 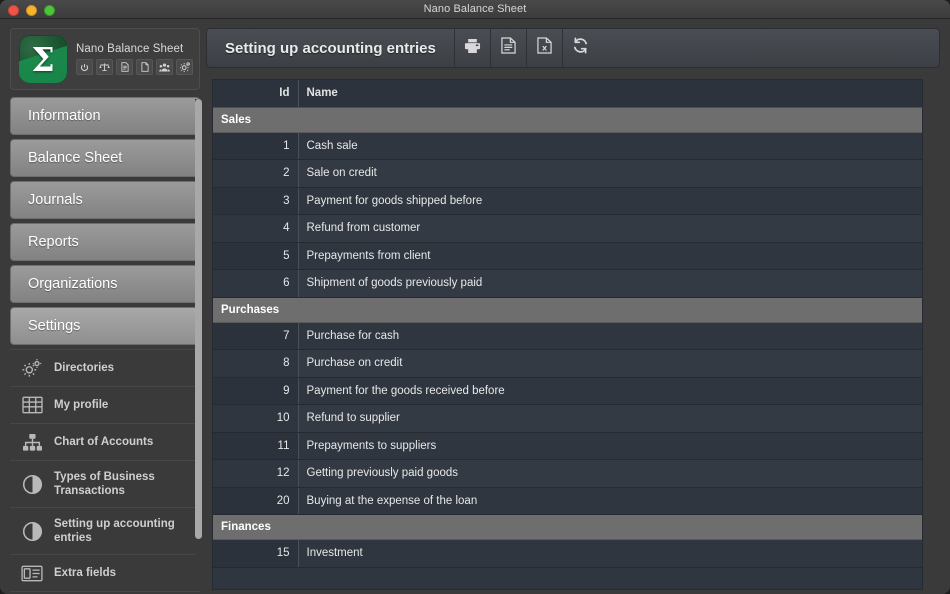 I want to click on half-circle-icon, so click(x=32, y=484).